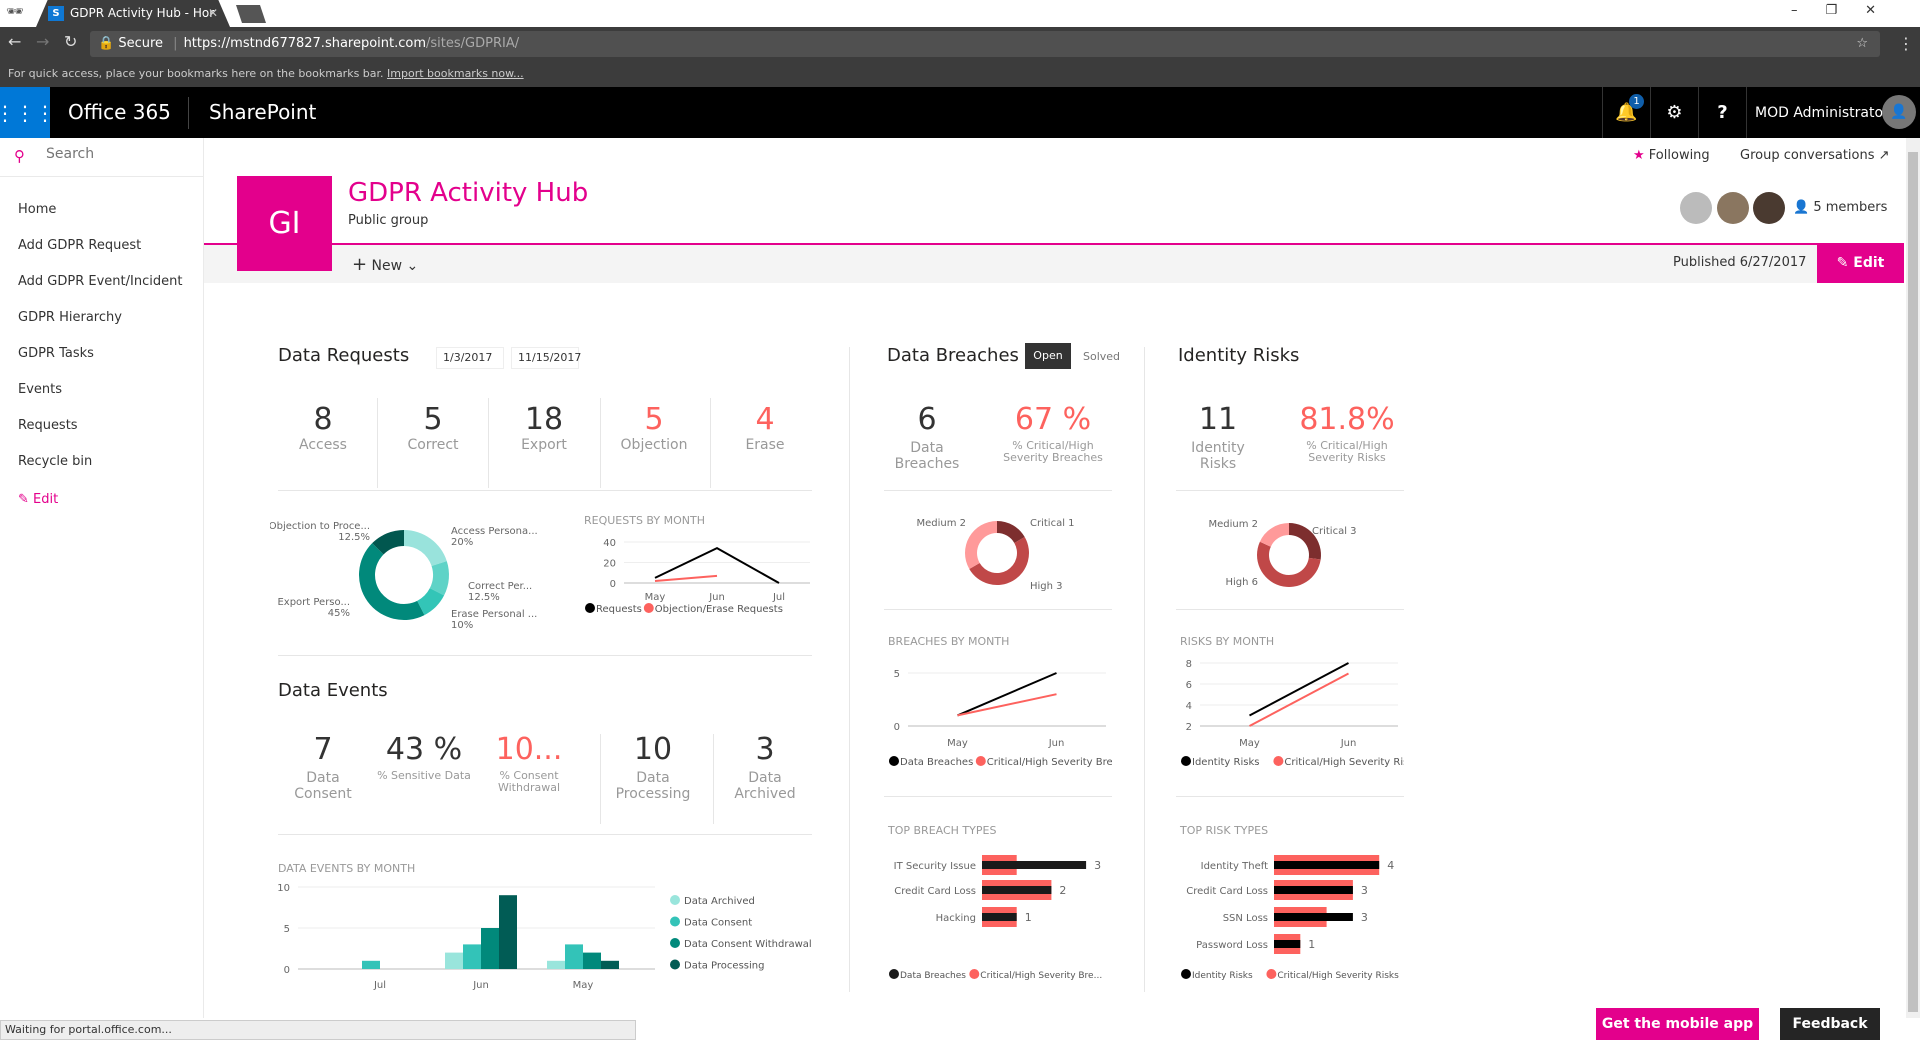  What do you see at coordinates (935, 866) in the screenshot?
I see `category-label: IT Security Issue` at bounding box center [935, 866].